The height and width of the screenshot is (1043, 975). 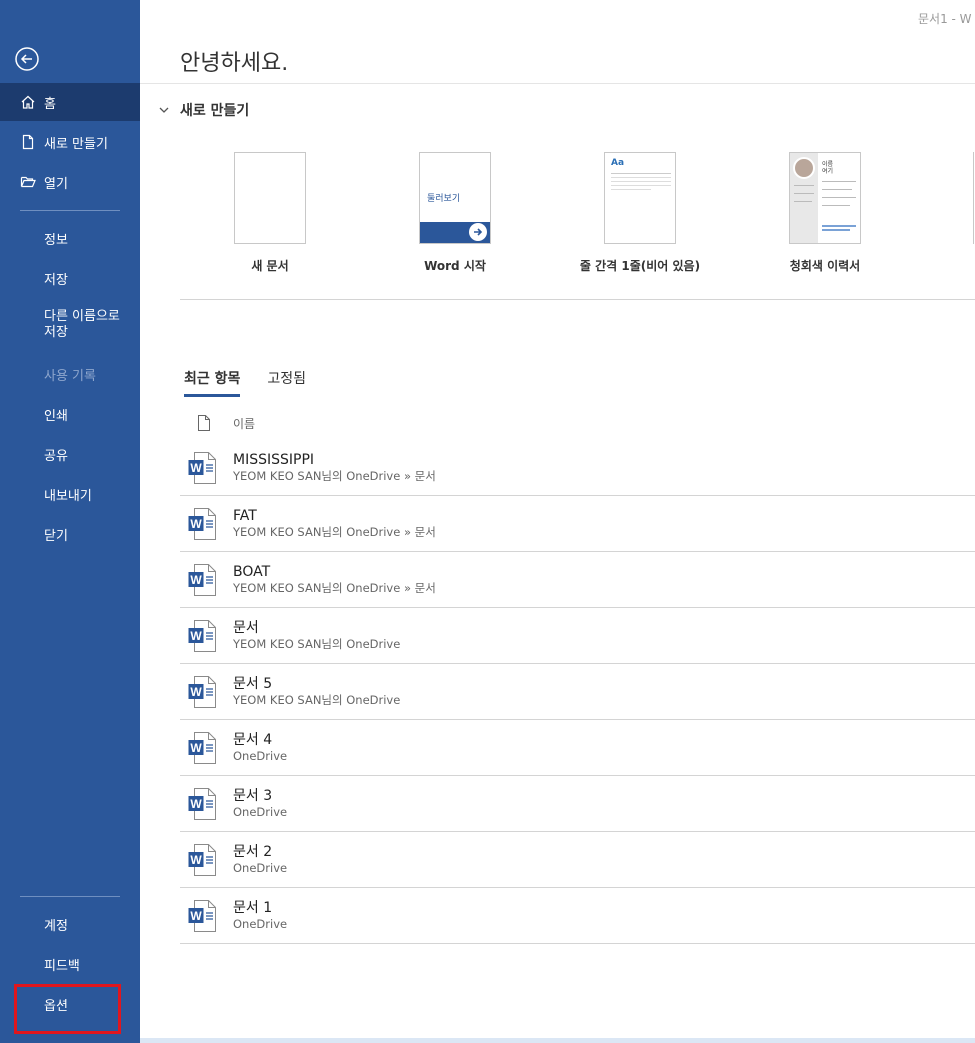 What do you see at coordinates (70, 278) in the screenshot?
I see `sidebar-item-save: 저장` at bounding box center [70, 278].